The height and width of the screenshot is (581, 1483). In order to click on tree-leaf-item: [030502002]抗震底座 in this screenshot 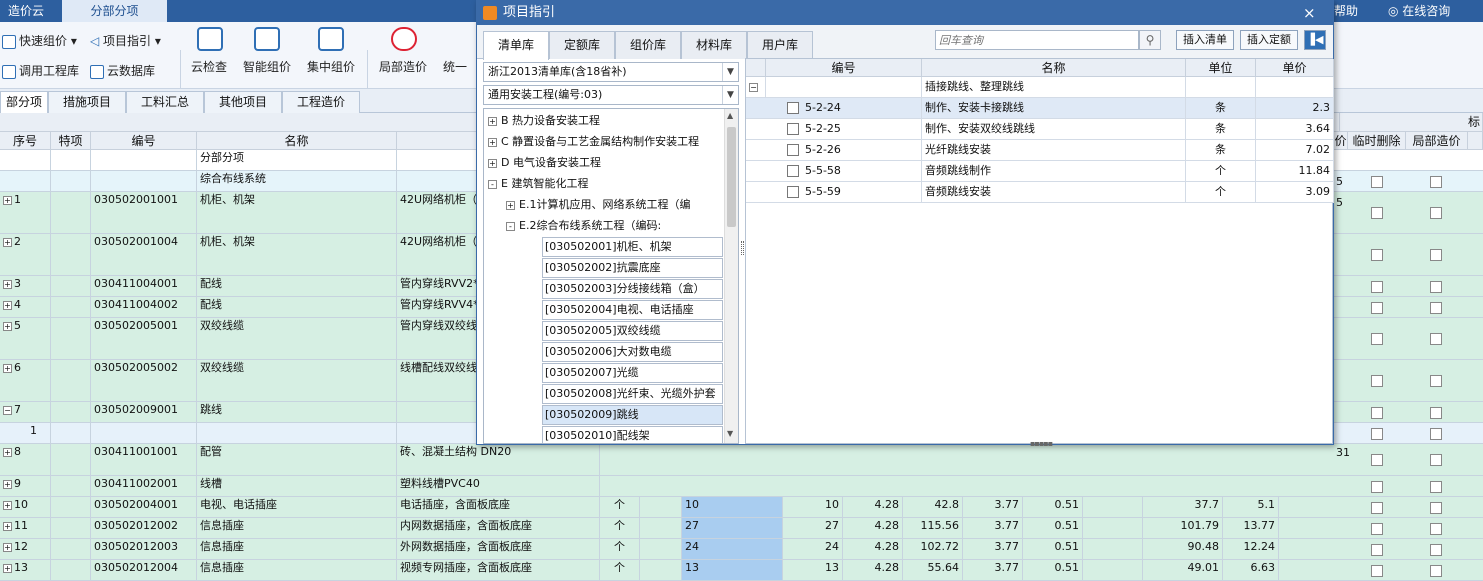, I will do `click(632, 268)`.